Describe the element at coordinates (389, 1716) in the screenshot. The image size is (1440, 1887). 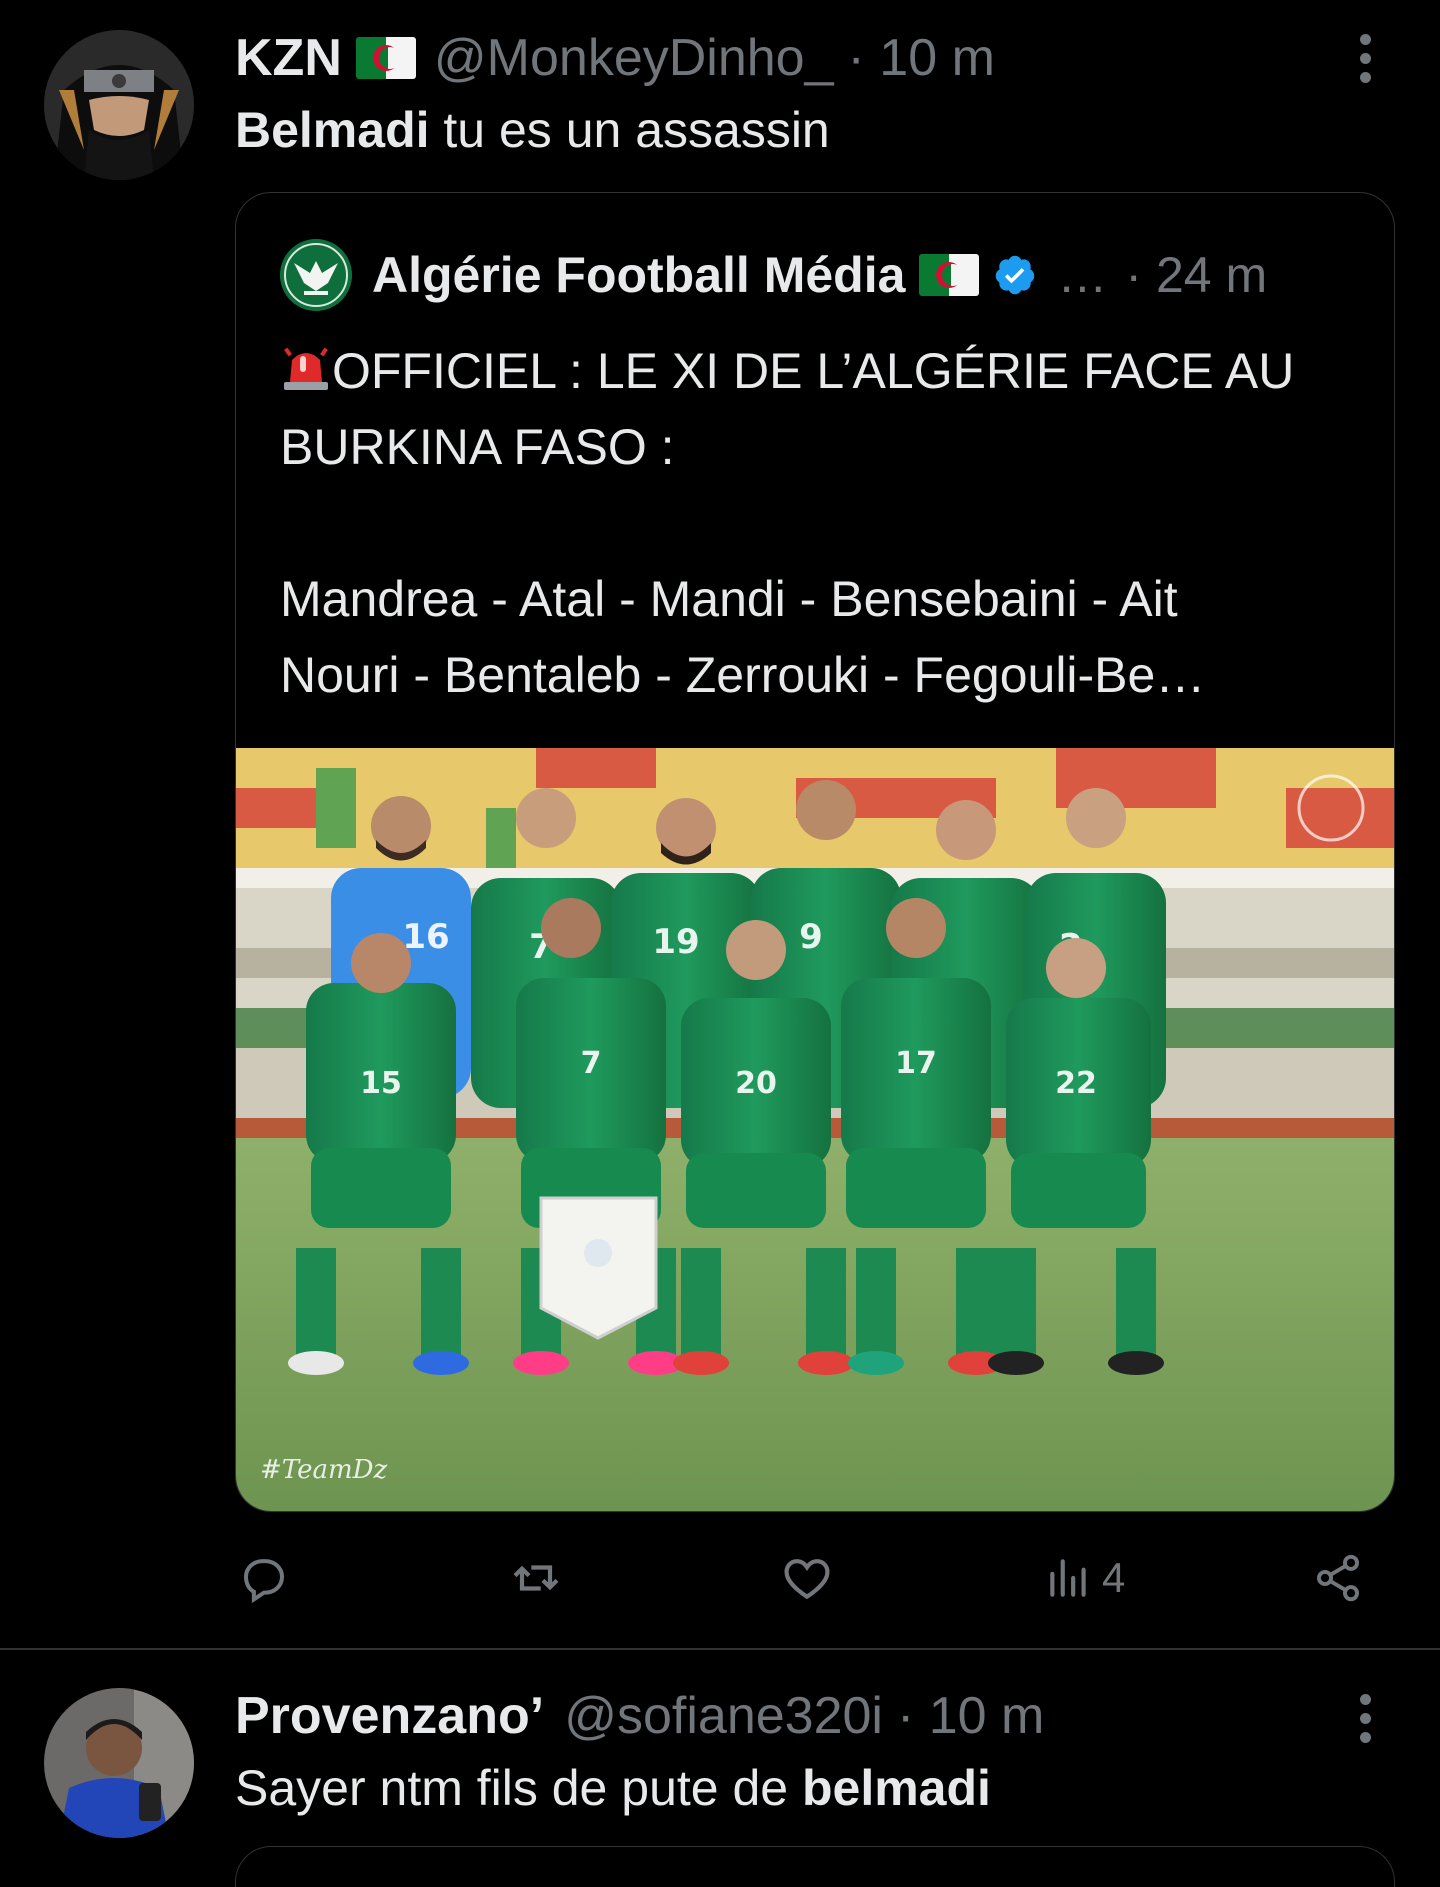
I see `display-name: Provenzano’` at that location.